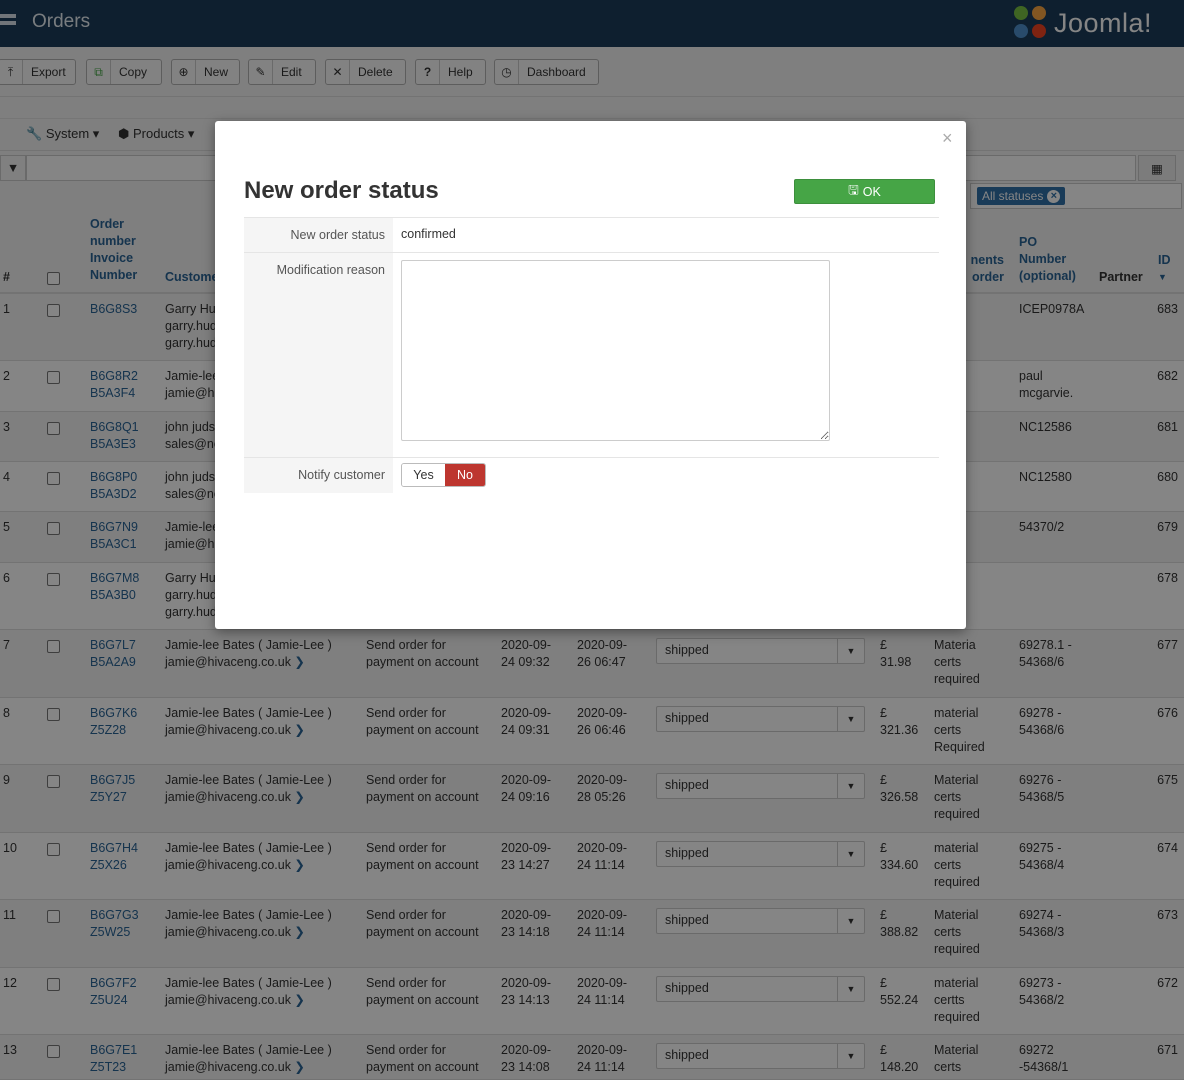  What do you see at coordinates (591, 234) in the screenshot?
I see `status-row: New order status confirmed` at bounding box center [591, 234].